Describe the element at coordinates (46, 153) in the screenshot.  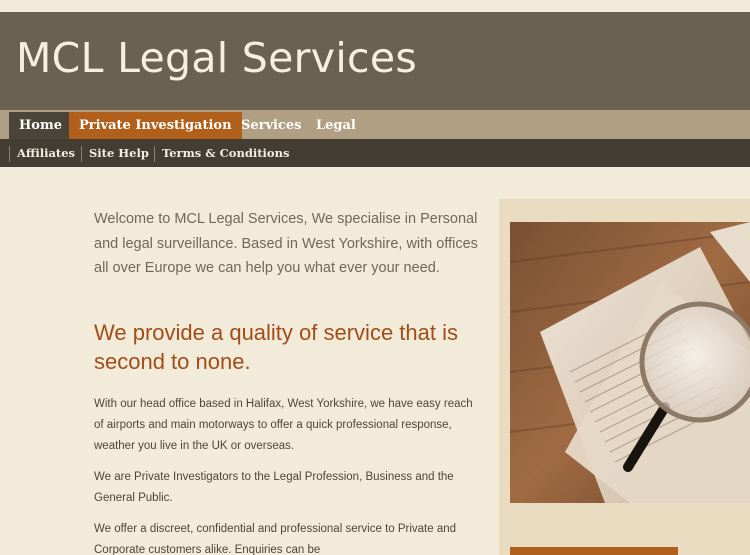
I see `subnav-item-affiliates: Affiliates` at that location.